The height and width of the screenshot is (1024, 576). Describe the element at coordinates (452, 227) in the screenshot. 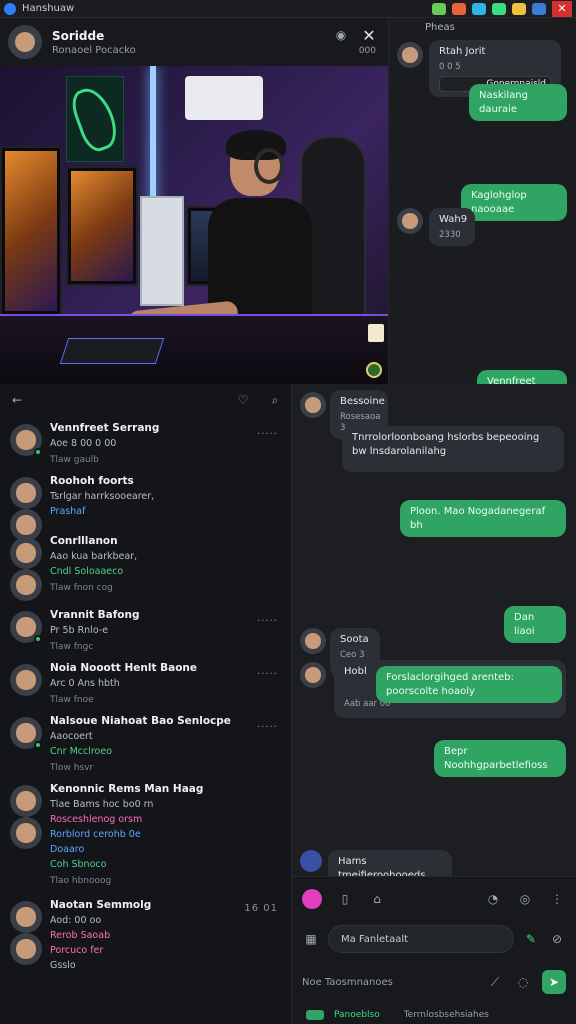

I see `message-bubble-in: Wah9 2330` at that location.